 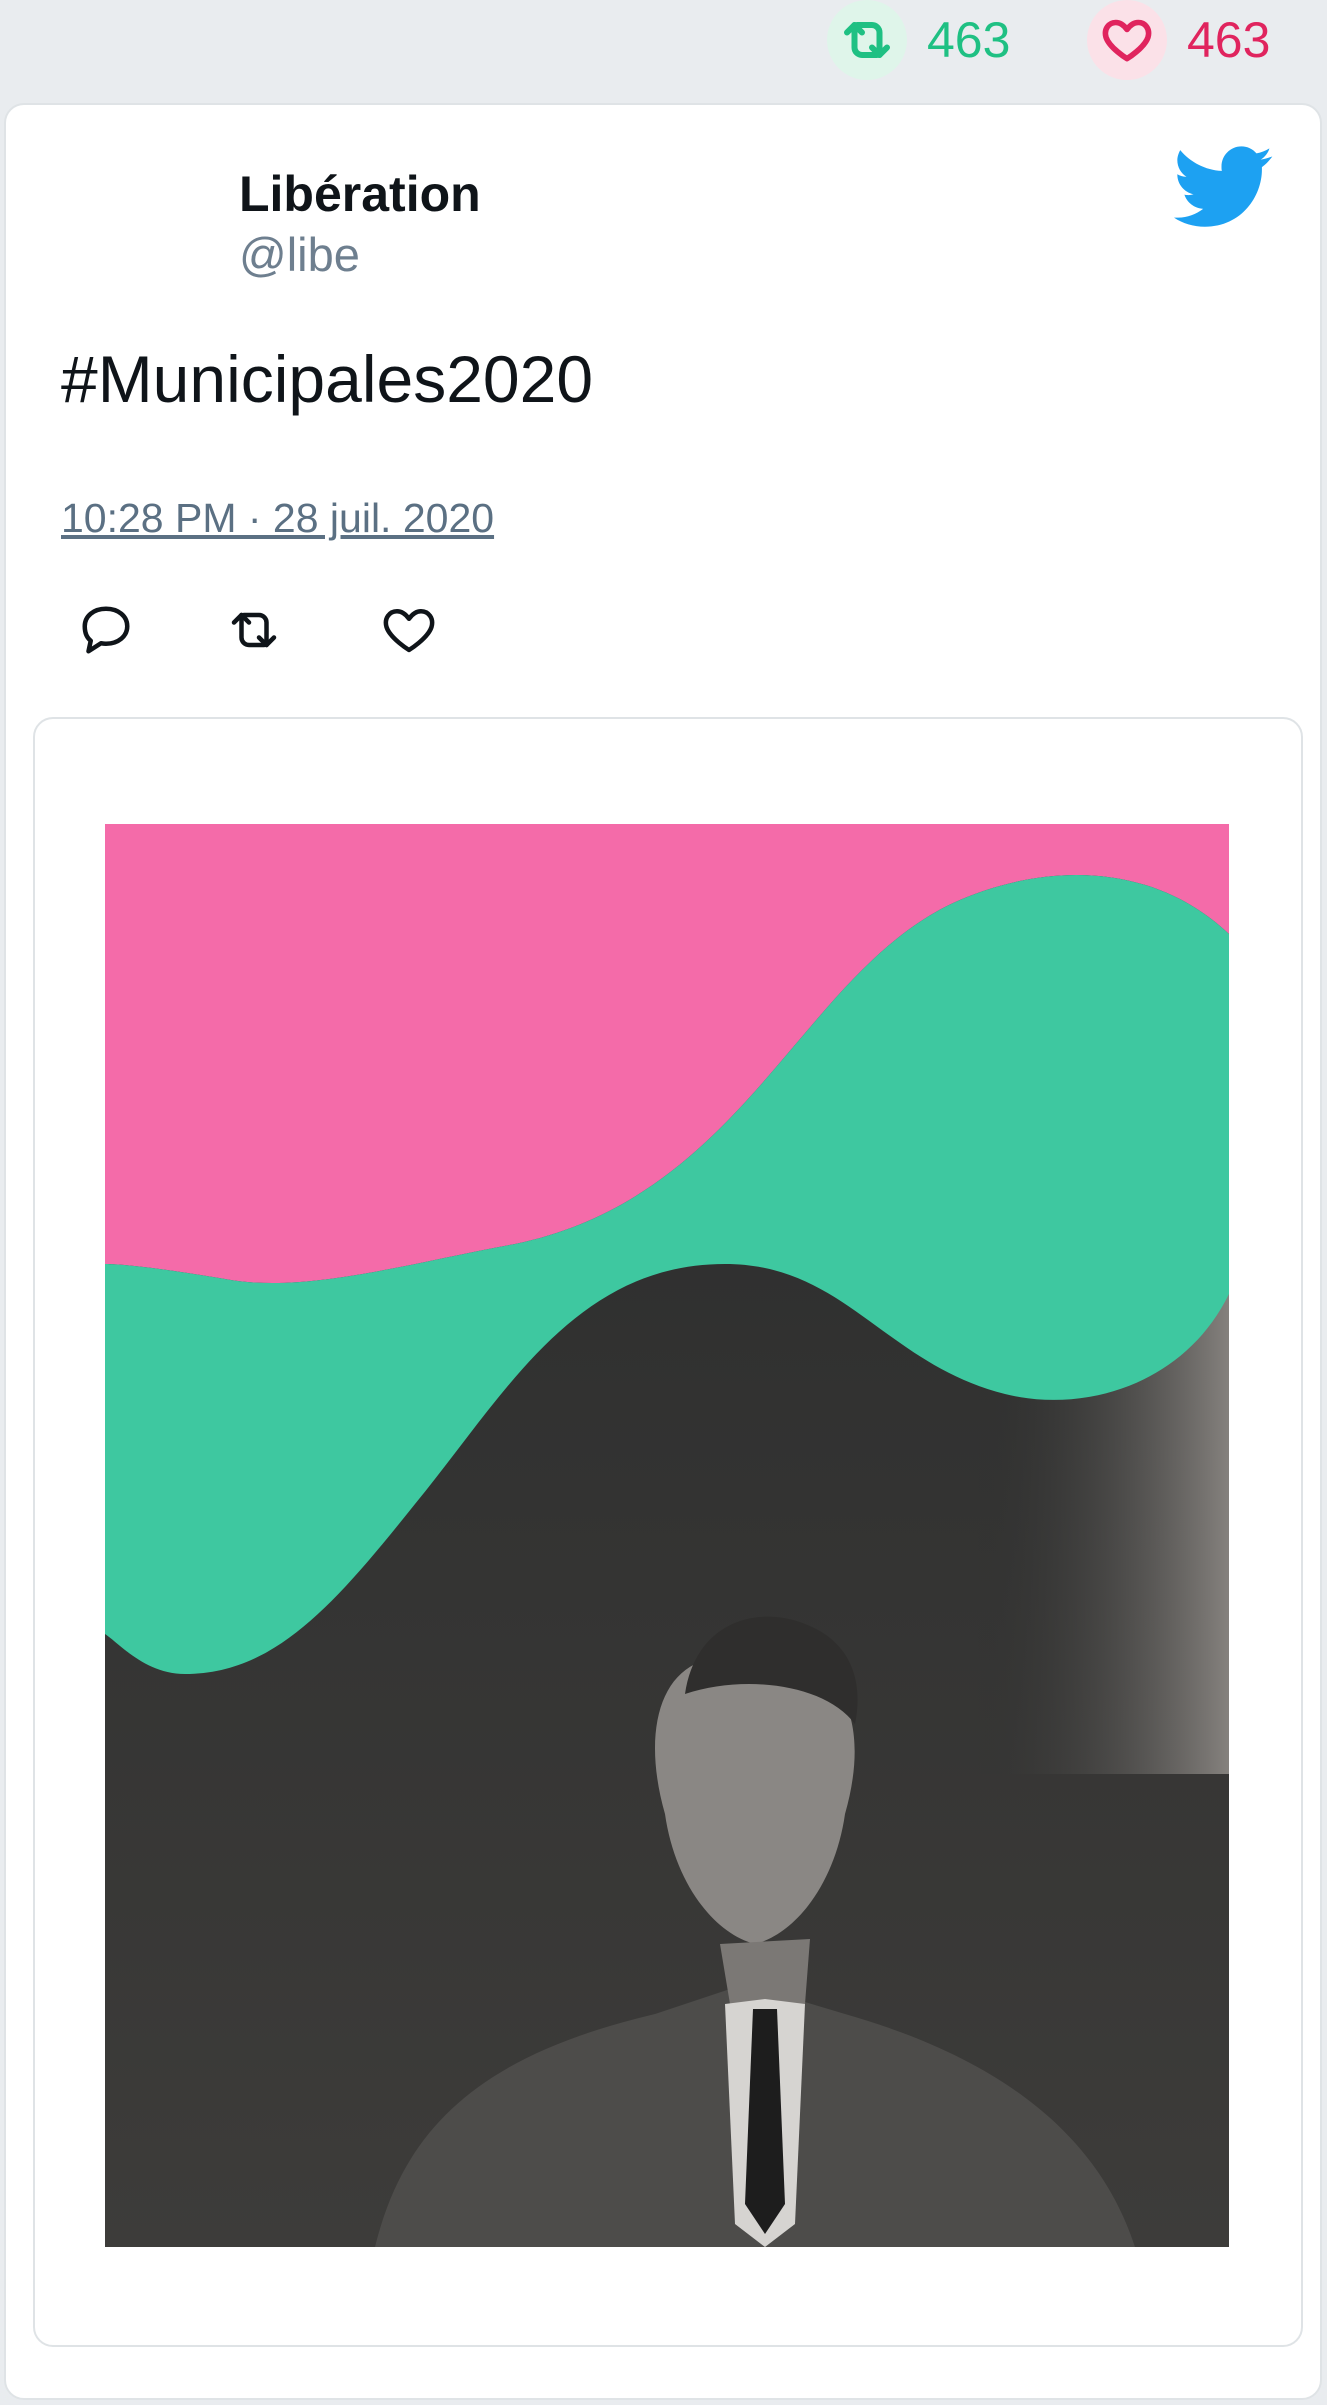 What do you see at coordinates (121, 209) in the screenshot?
I see `avatar` at bounding box center [121, 209].